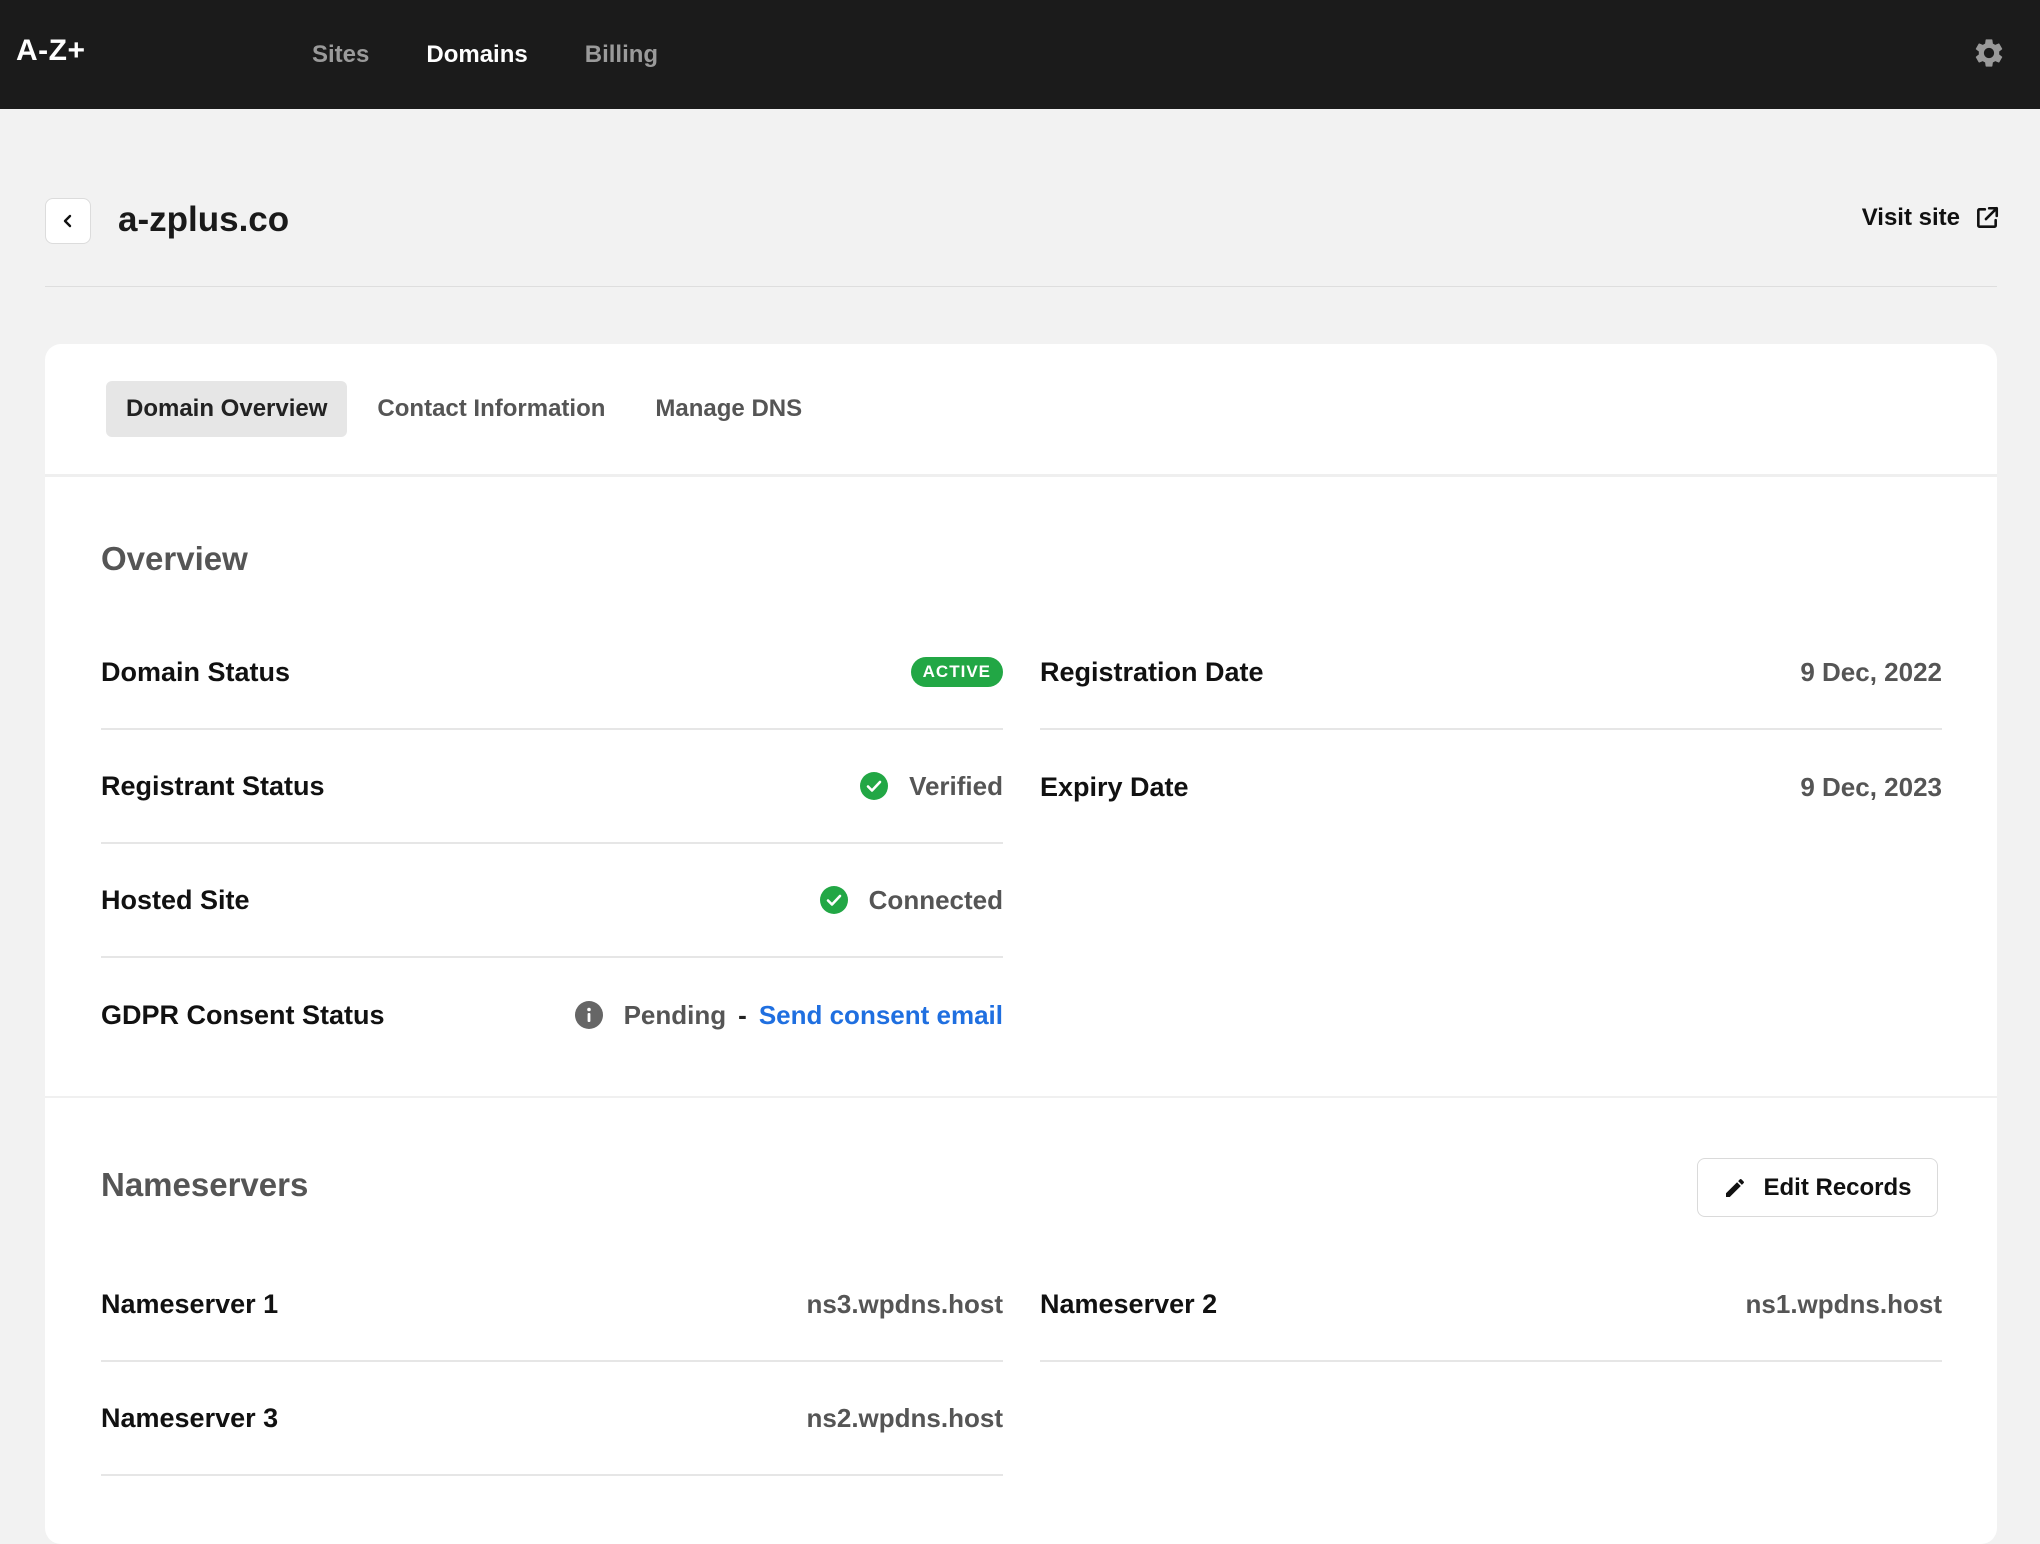  I want to click on nav-item-sites: Sites, so click(340, 55).